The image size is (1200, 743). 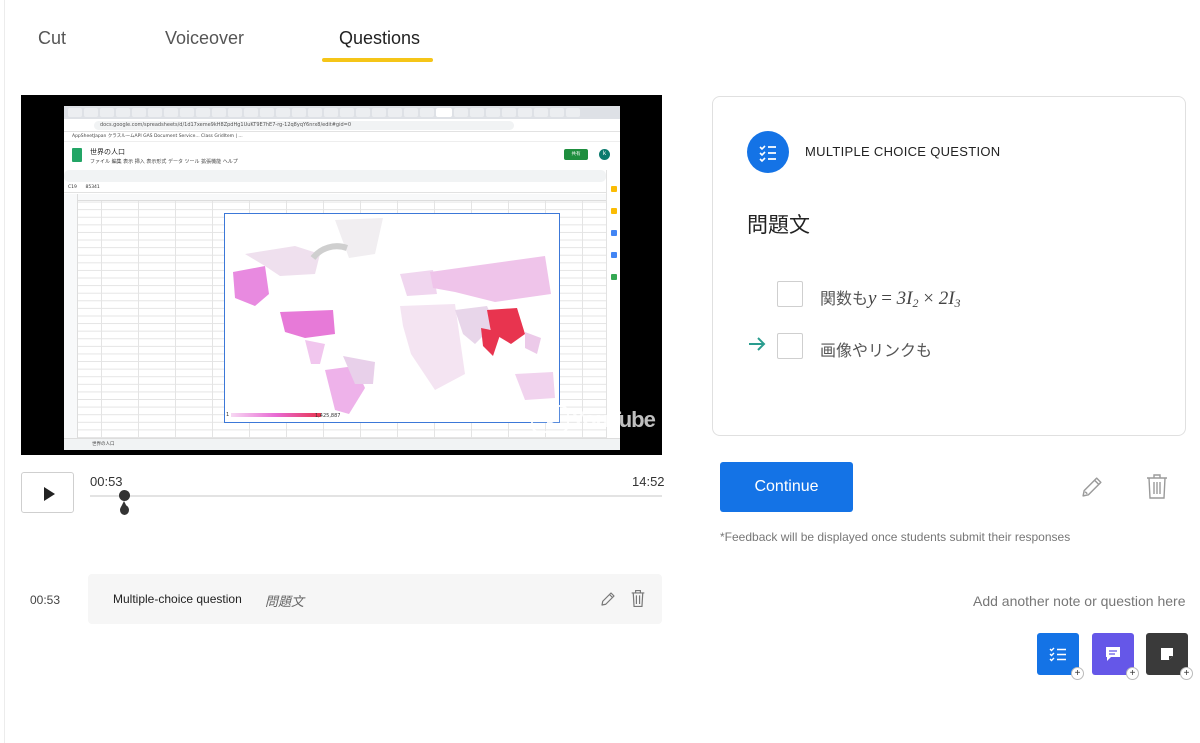 I want to click on play-button, so click(x=47, y=492).